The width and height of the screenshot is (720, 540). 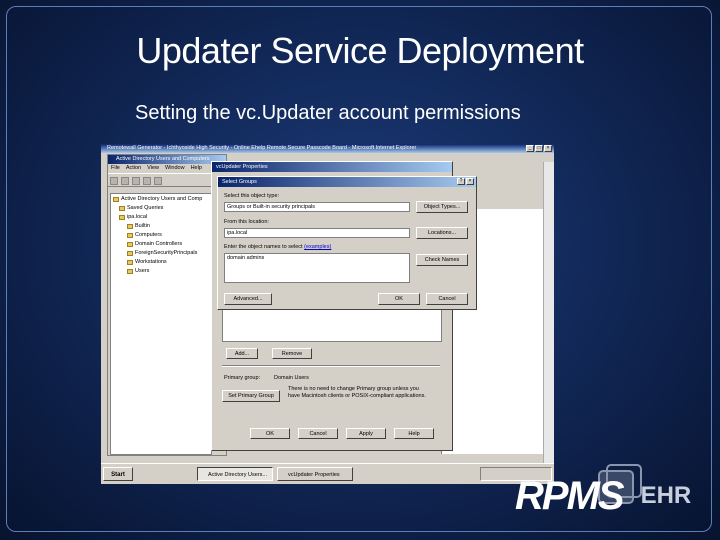 I want to click on help-icon: ?, so click(x=461, y=181).